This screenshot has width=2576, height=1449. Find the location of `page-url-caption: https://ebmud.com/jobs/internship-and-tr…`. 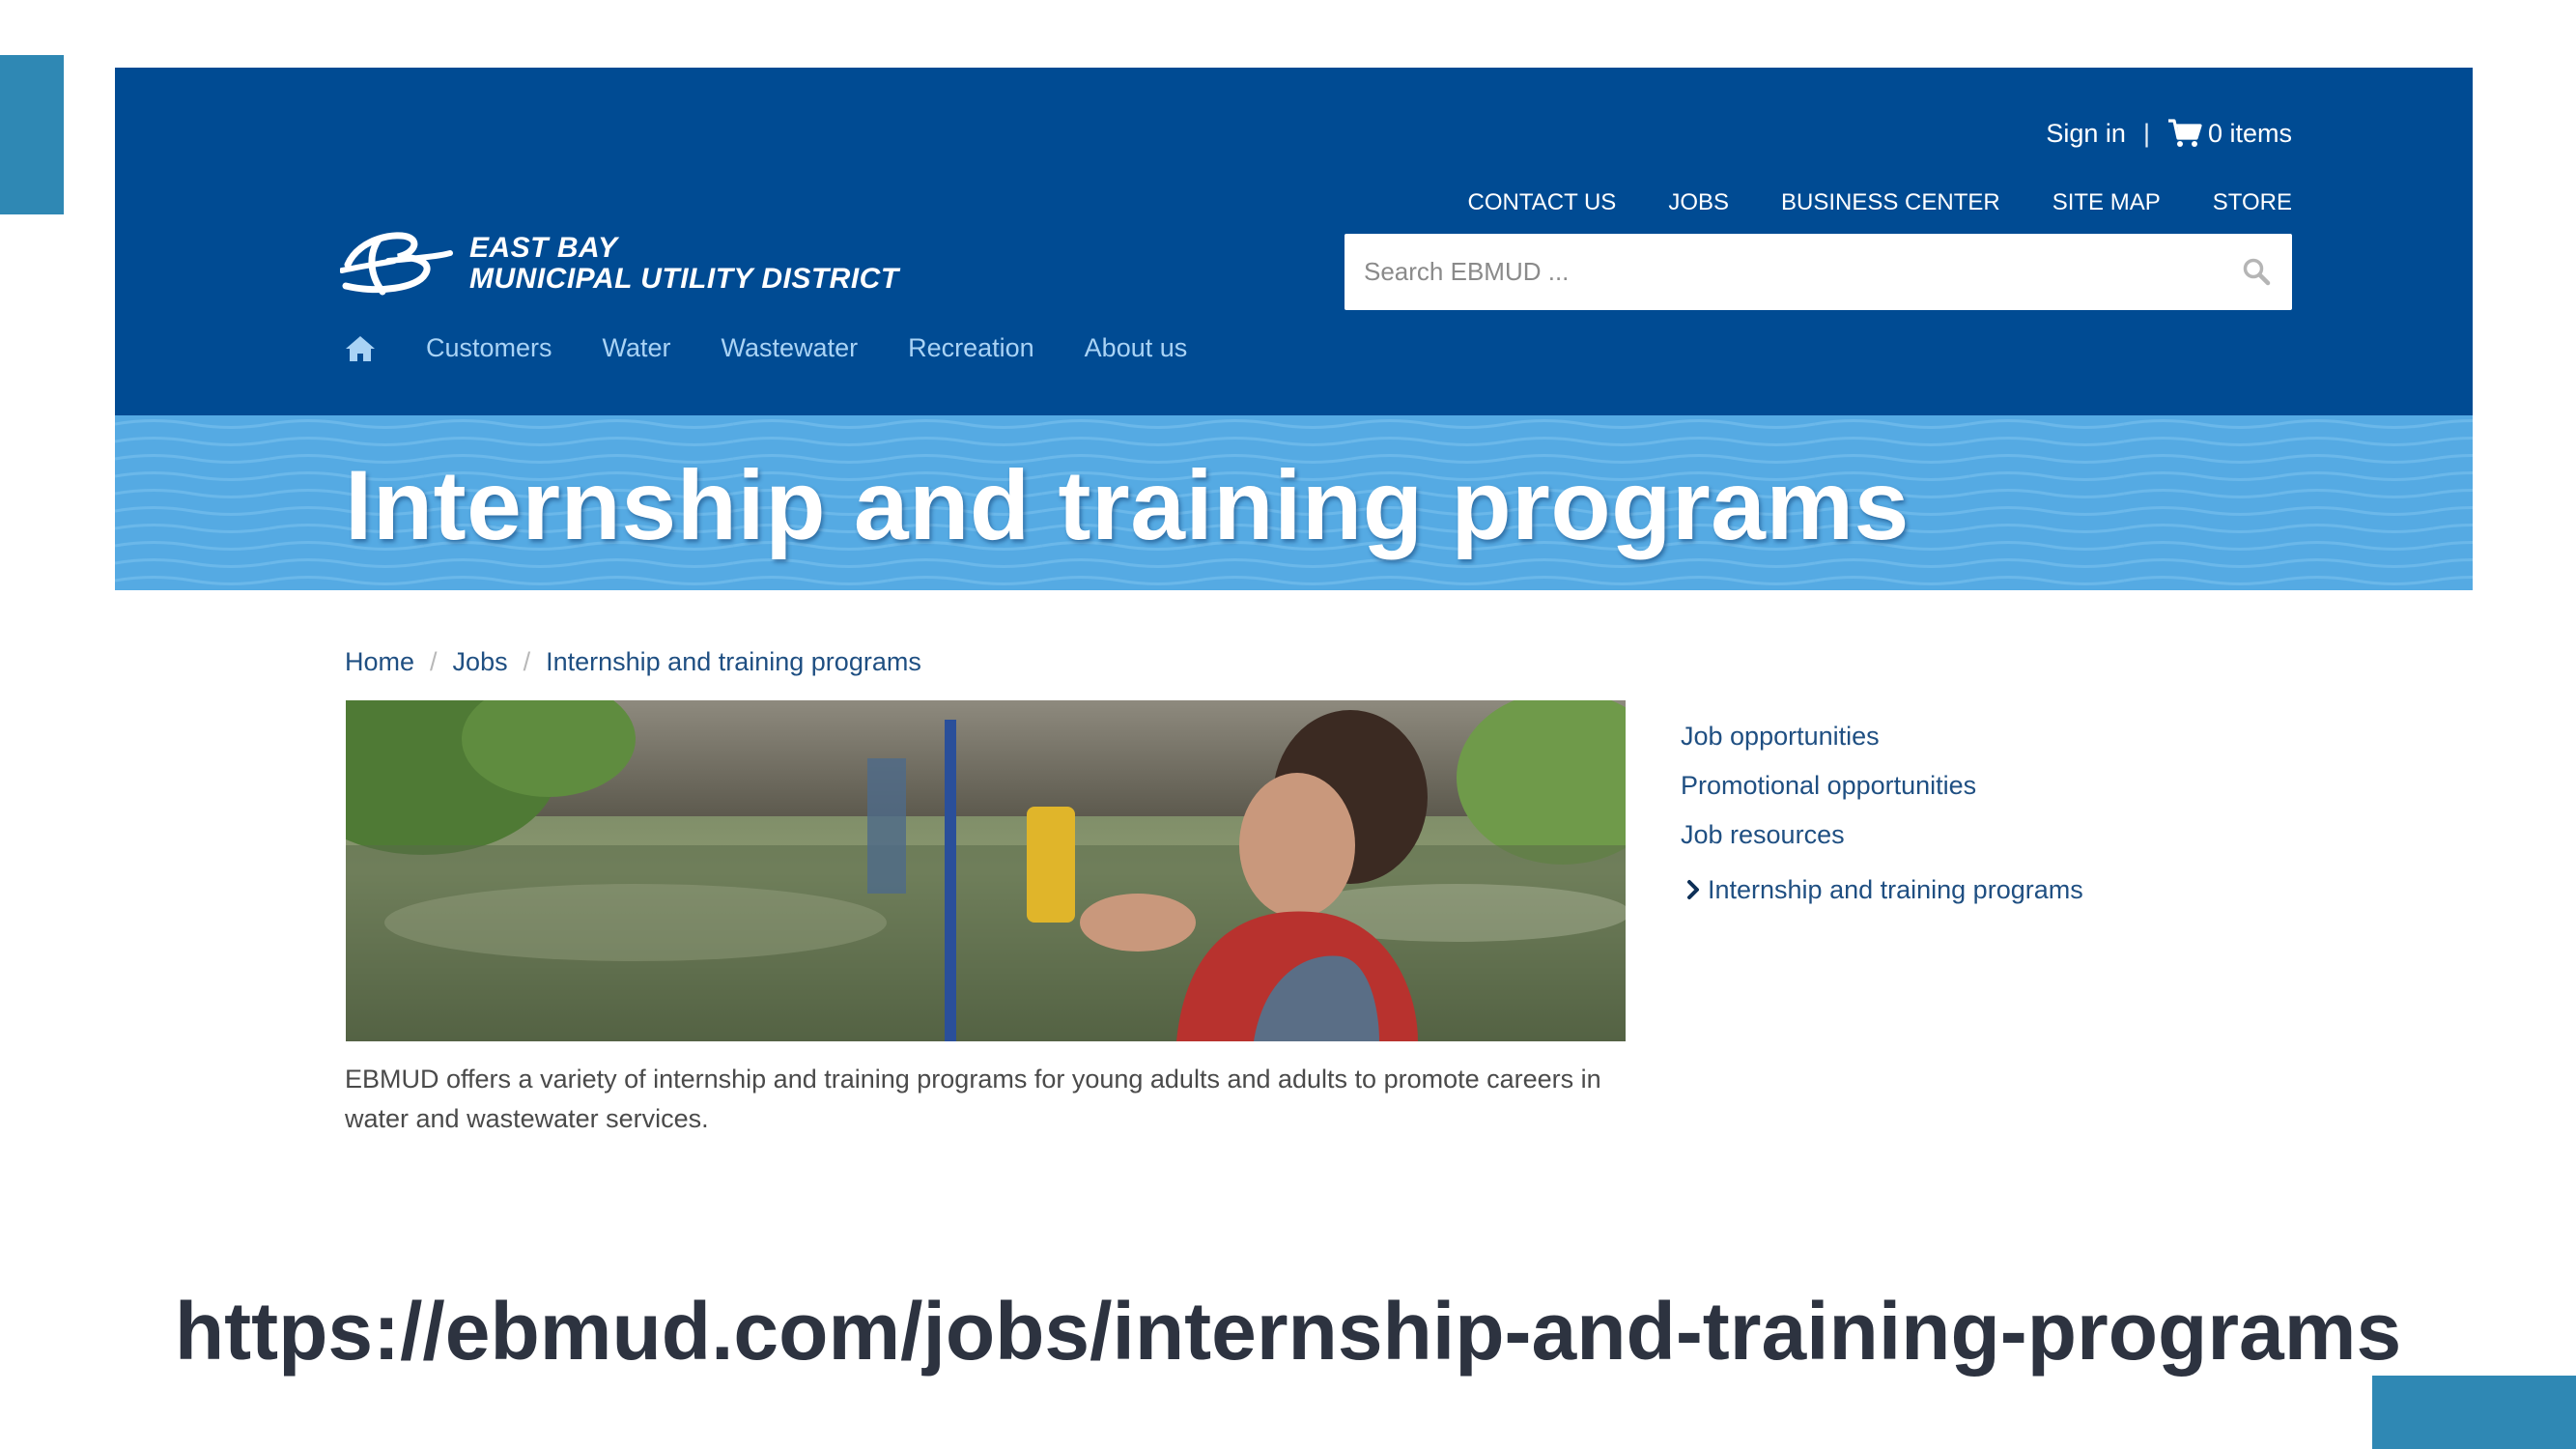

page-url-caption: https://ebmud.com/jobs/internship-and-tr… is located at coordinates (1288, 1331).